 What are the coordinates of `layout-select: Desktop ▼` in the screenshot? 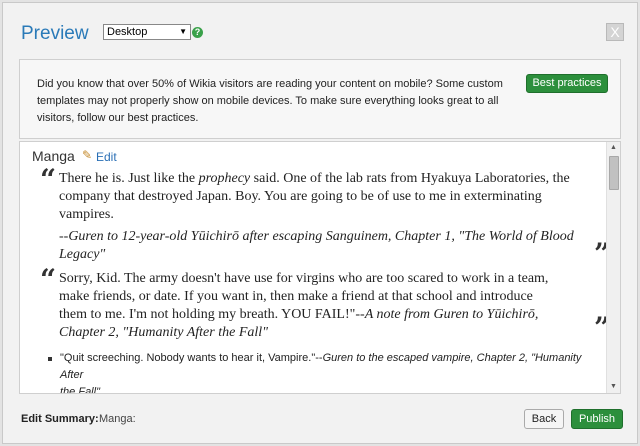 It's located at (147, 32).